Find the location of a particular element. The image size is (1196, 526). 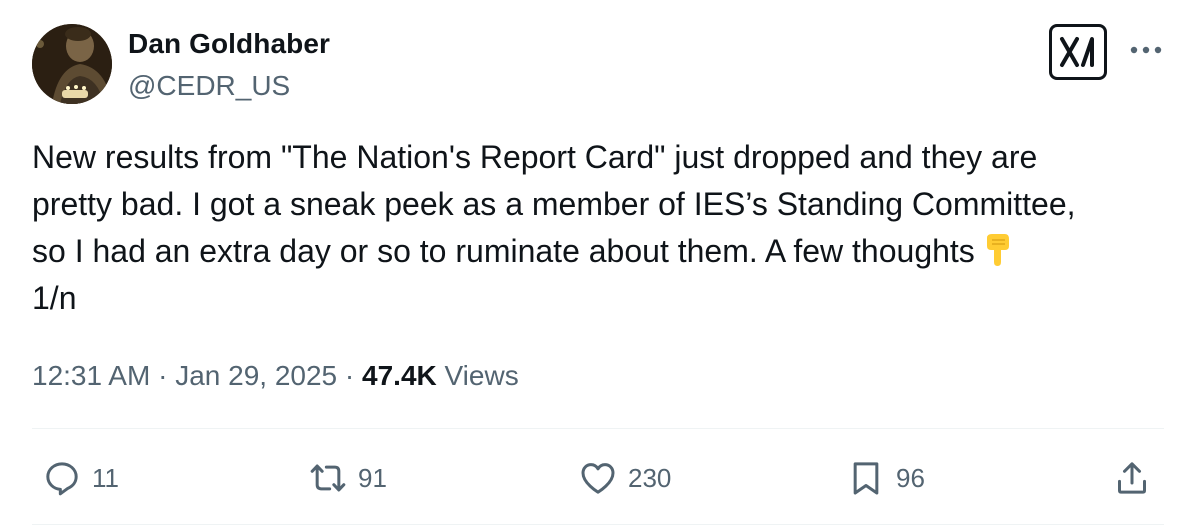

bookmark-icon is located at coordinates (866, 478).